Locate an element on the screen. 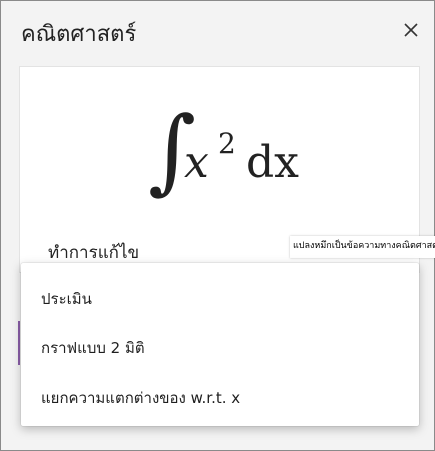  integrand-variable: x is located at coordinates (196, 162).